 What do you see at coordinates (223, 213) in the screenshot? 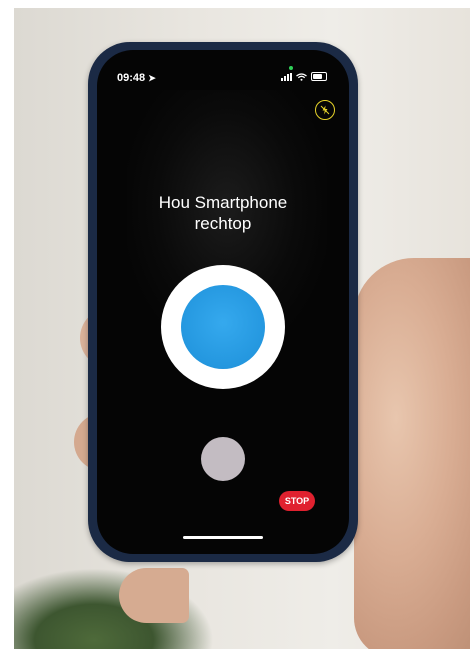
I see `instruction-text: Hou Smartphone rechtop` at bounding box center [223, 213].